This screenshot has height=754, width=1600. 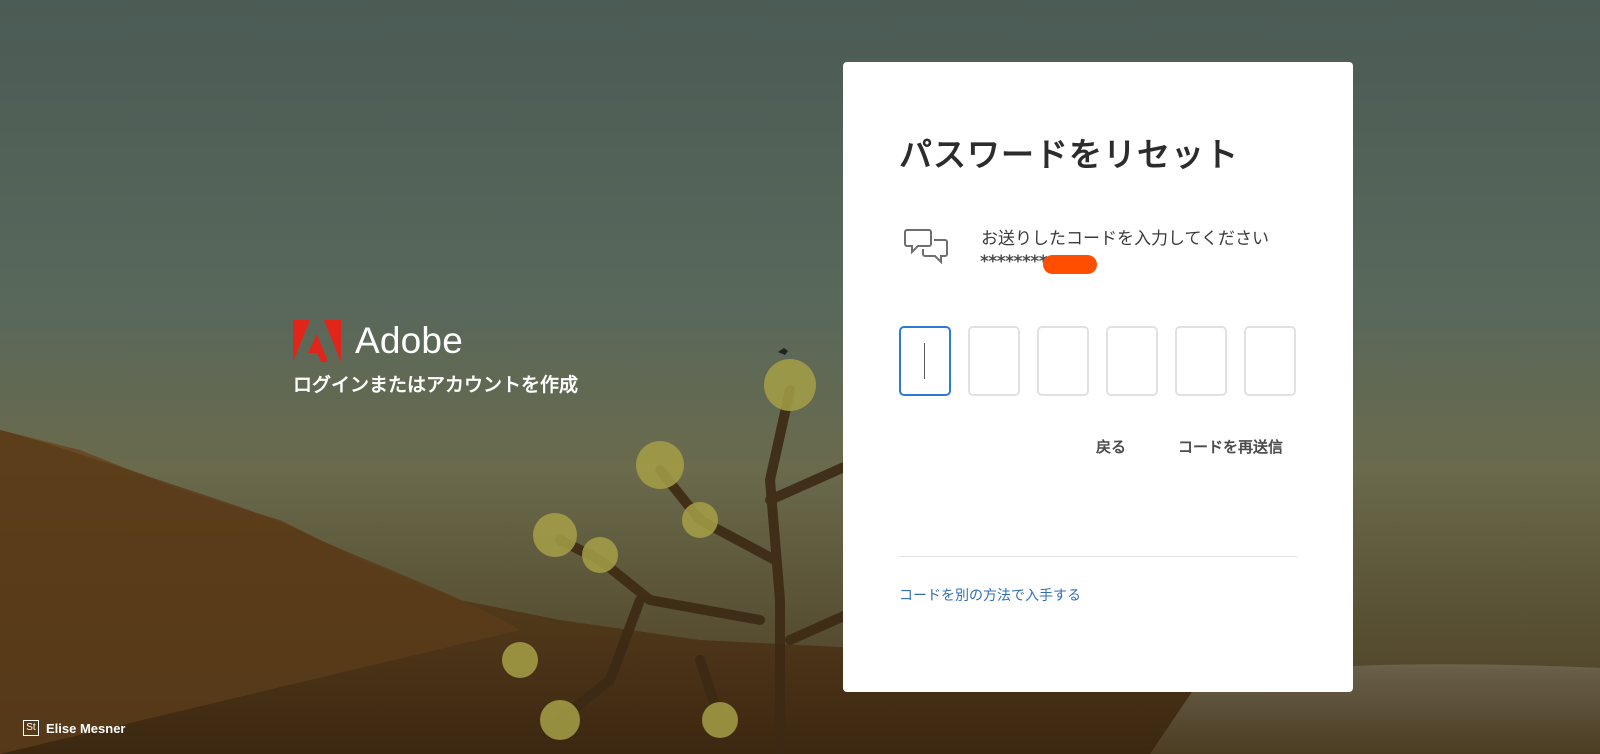 I want to click on brand-block: Adobe ログインまたはアカウントを作成, so click(x=435, y=358).